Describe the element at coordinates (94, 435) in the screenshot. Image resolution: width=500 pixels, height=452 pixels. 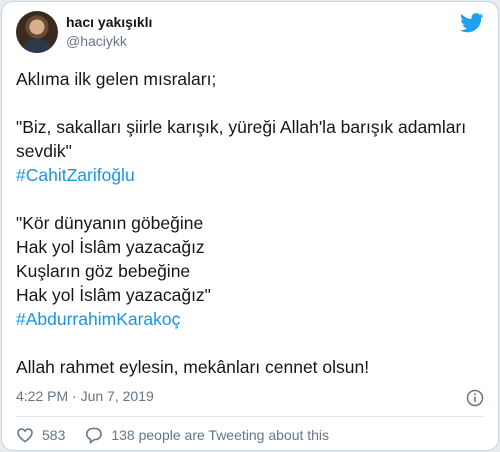
I see `speech-bubble-icon` at that location.